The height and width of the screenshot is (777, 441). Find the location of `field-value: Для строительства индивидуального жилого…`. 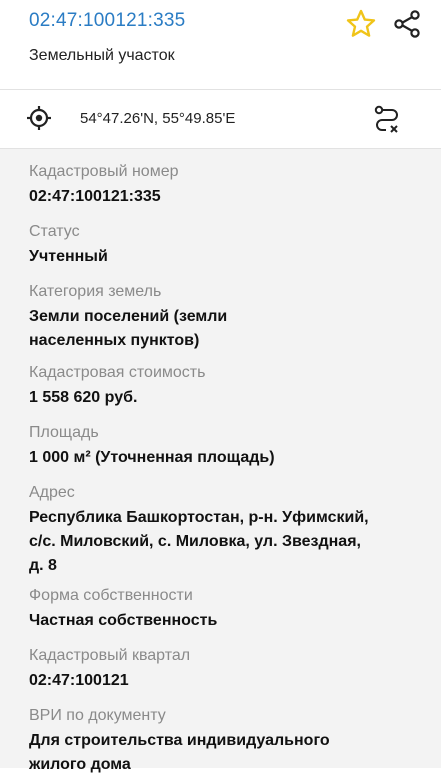

field-value: Для строительства индивидуального жилого… is located at coordinates (224, 753).